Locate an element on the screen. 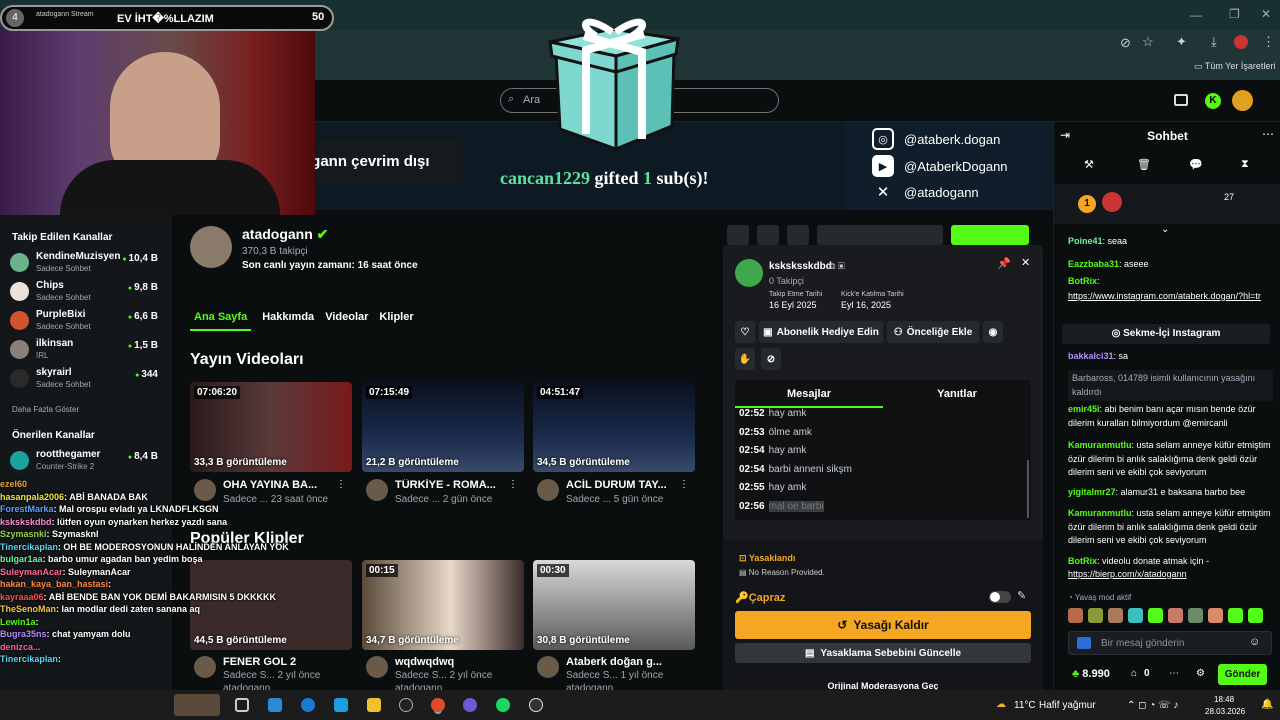  followed-channel: Chips Sadece Sohbet 9,8 B is located at coordinates (86, 293).